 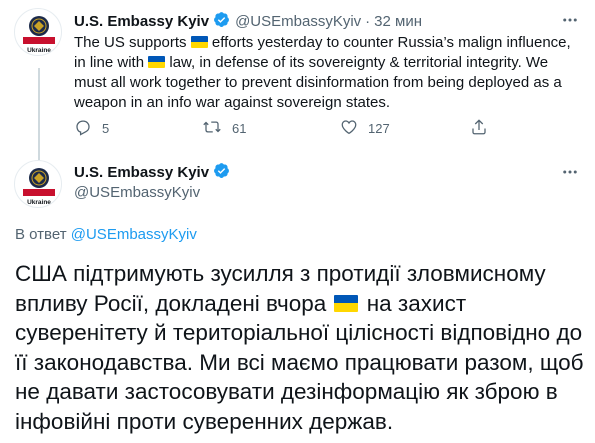 I want to click on reply-icon, so click(x=83, y=128).